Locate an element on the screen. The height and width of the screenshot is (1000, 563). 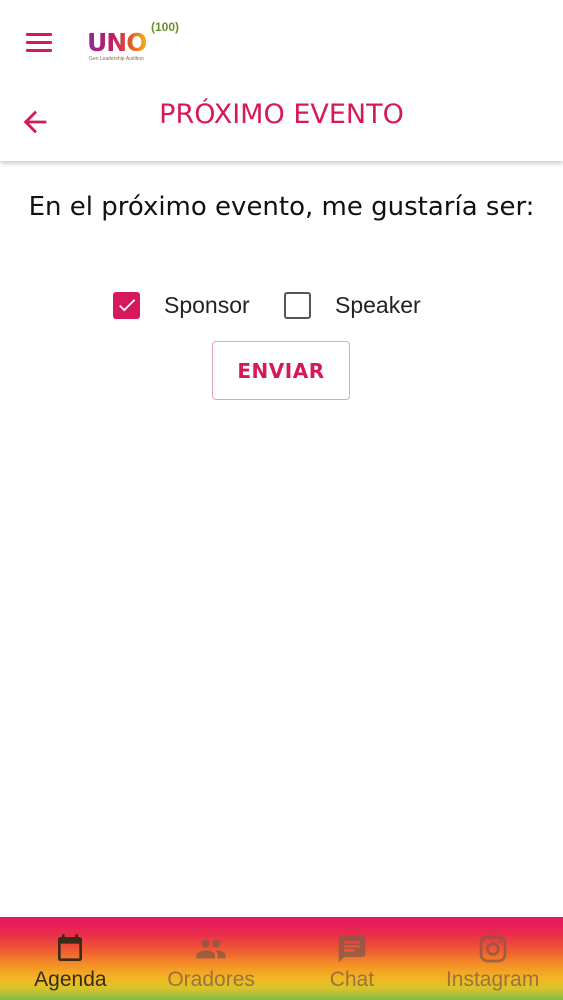
sponsor-label: Sponsor is located at coordinates (207, 304).